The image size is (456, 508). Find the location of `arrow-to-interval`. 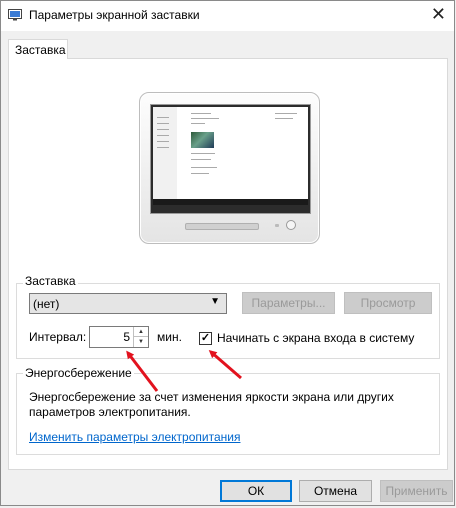

arrow-to-interval is located at coordinates (142, 371).